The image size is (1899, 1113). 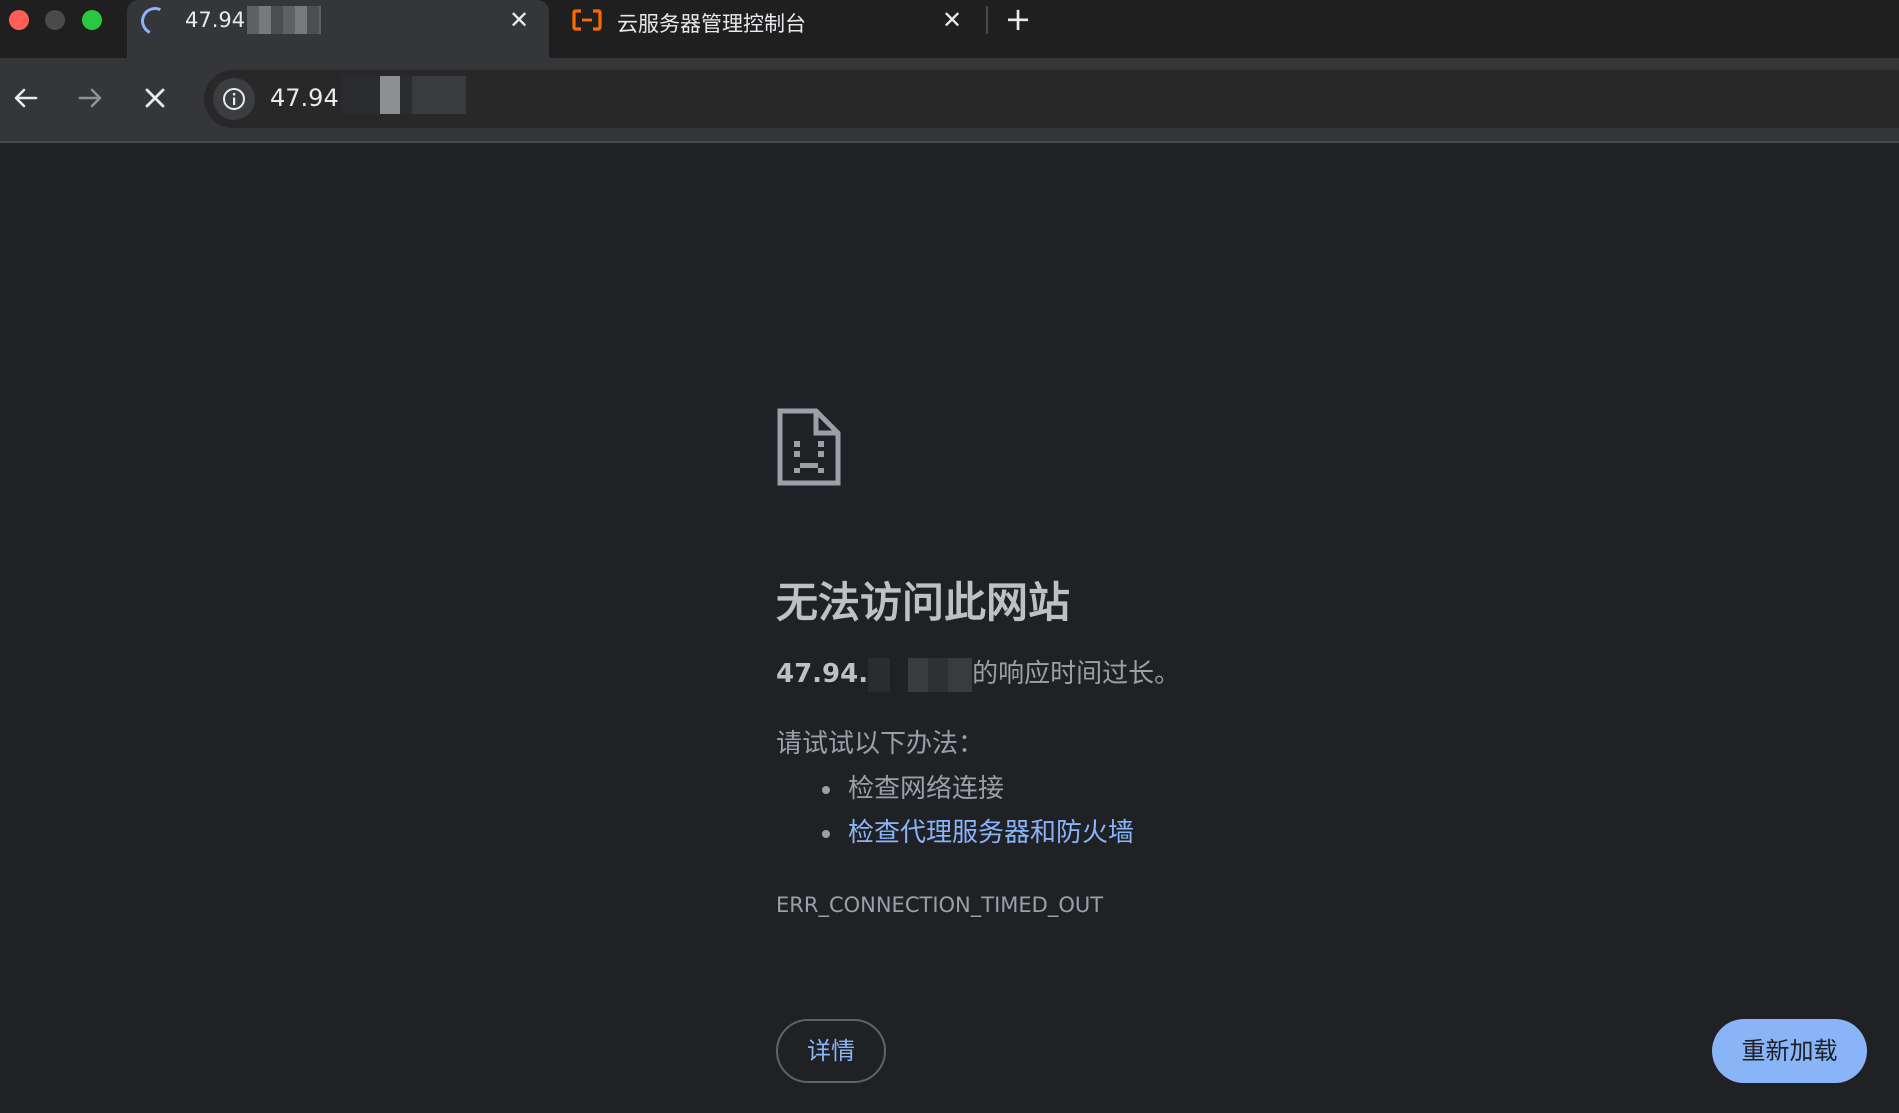 I want to click on suggestions-list: 检查网络连接 检查代理服务器和防火墙, so click(x=978, y=811).